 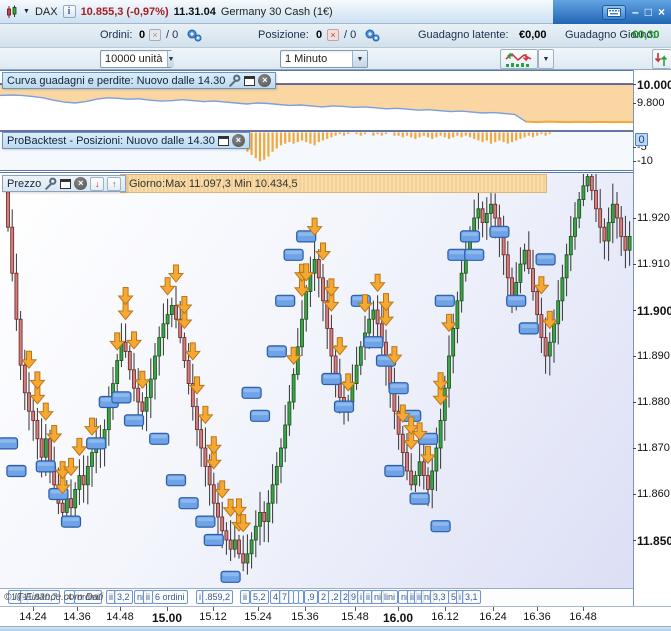 I want to click on order-tag: ii, so click(x=245, y=597).